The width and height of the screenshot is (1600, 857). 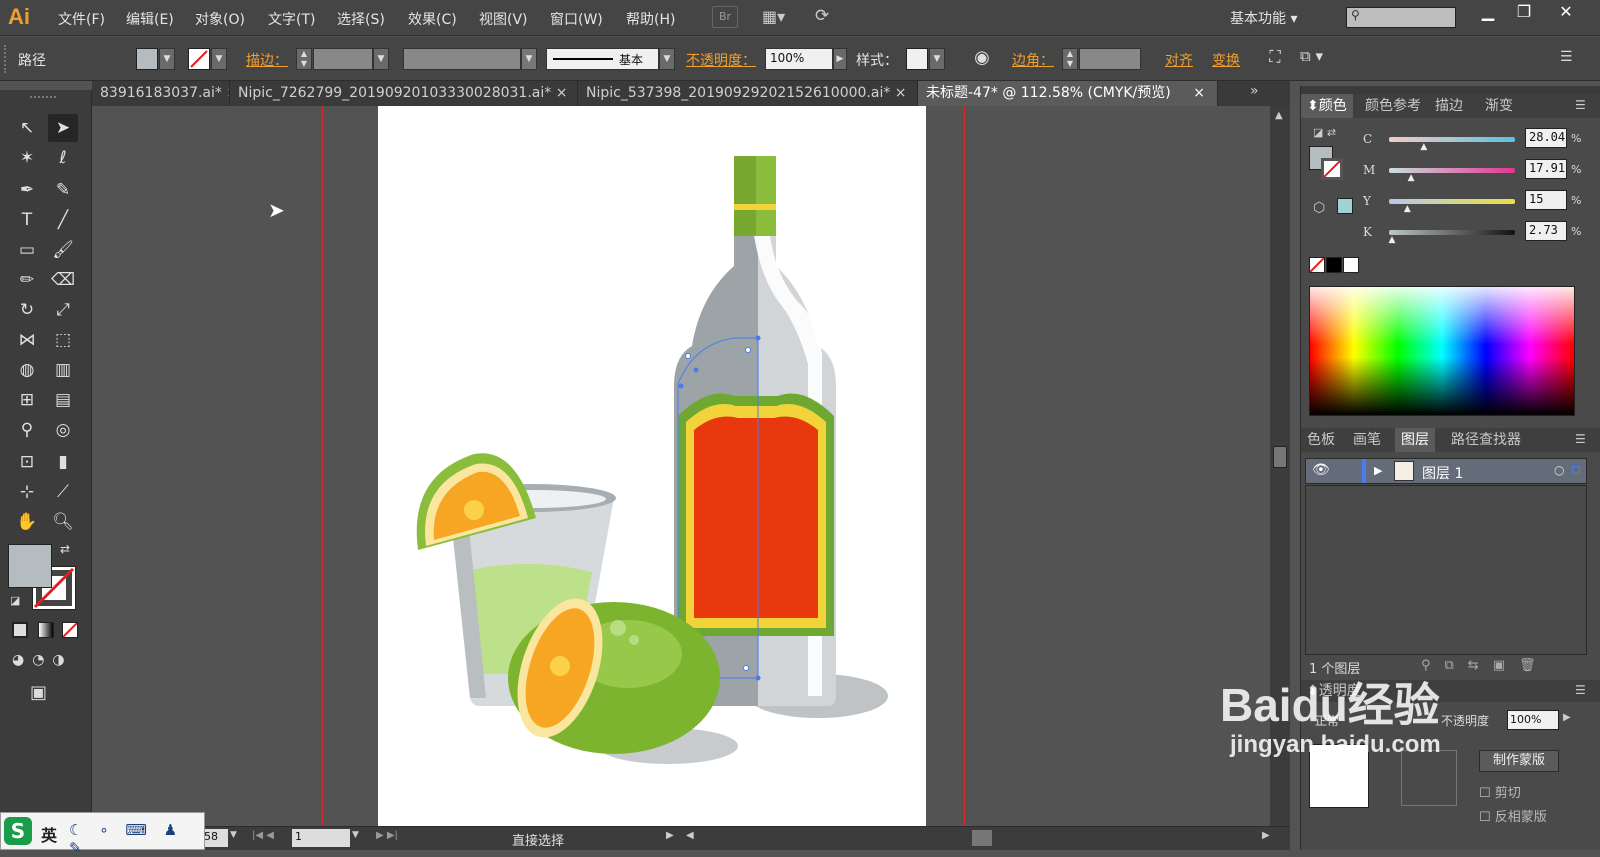 What do you see at coordinates (63, 190) in the screenshot?
I see `curvature-tool-icon: ✎` at bounding box center [63, 190].